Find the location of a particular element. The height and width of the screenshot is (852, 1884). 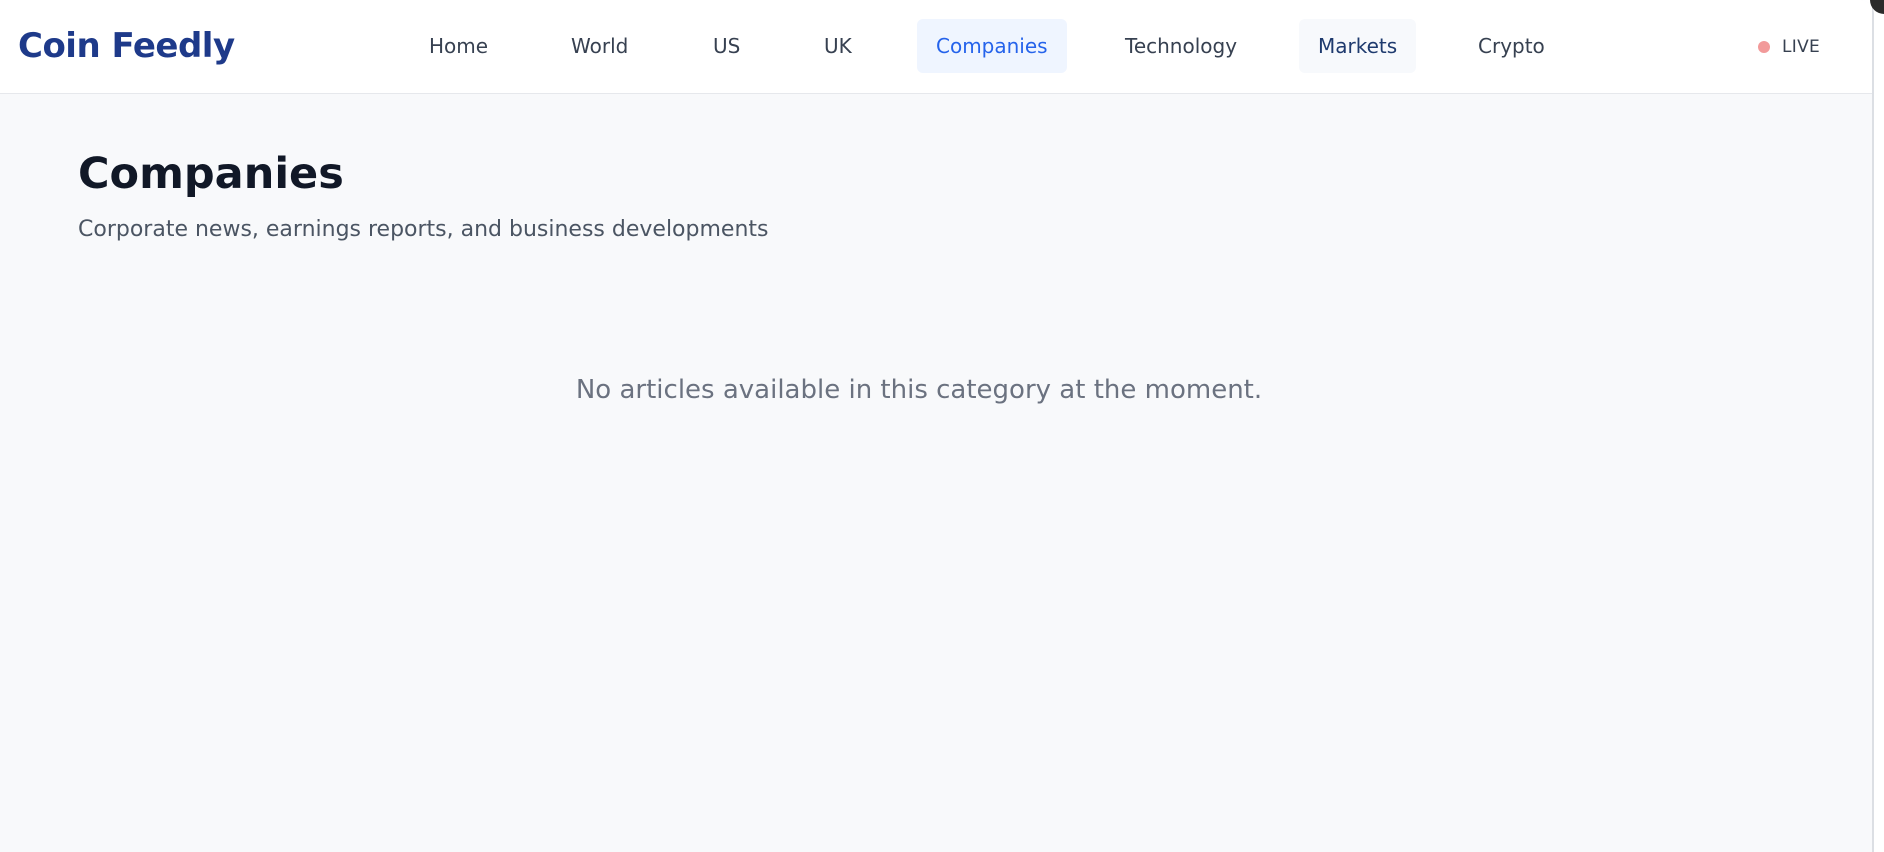

live-dot-icon is located at coordinates (1764, 47).